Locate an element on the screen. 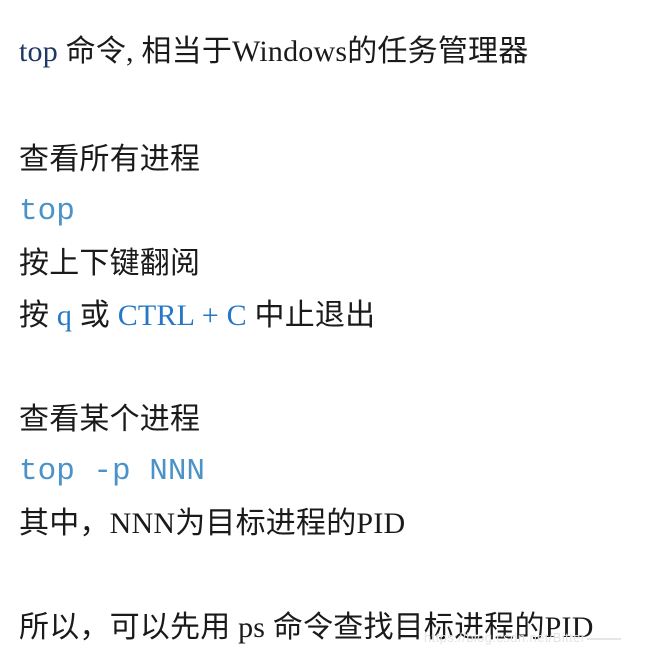 Image resolution: width=650 pixels, height=656 pixels. section-2-command: top -p NNN is located at coordinates (112, 471).